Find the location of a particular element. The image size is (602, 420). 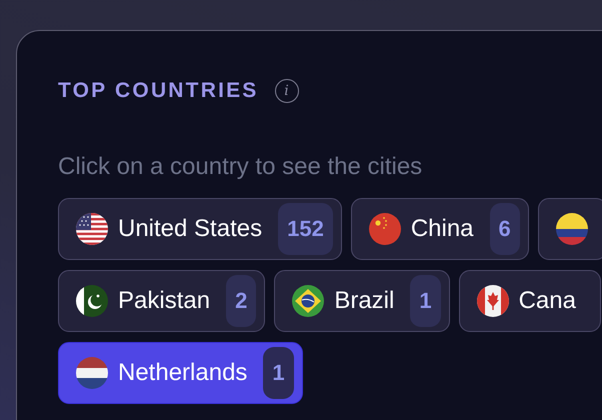

info-icon: i is located at coordinates (286, 91).